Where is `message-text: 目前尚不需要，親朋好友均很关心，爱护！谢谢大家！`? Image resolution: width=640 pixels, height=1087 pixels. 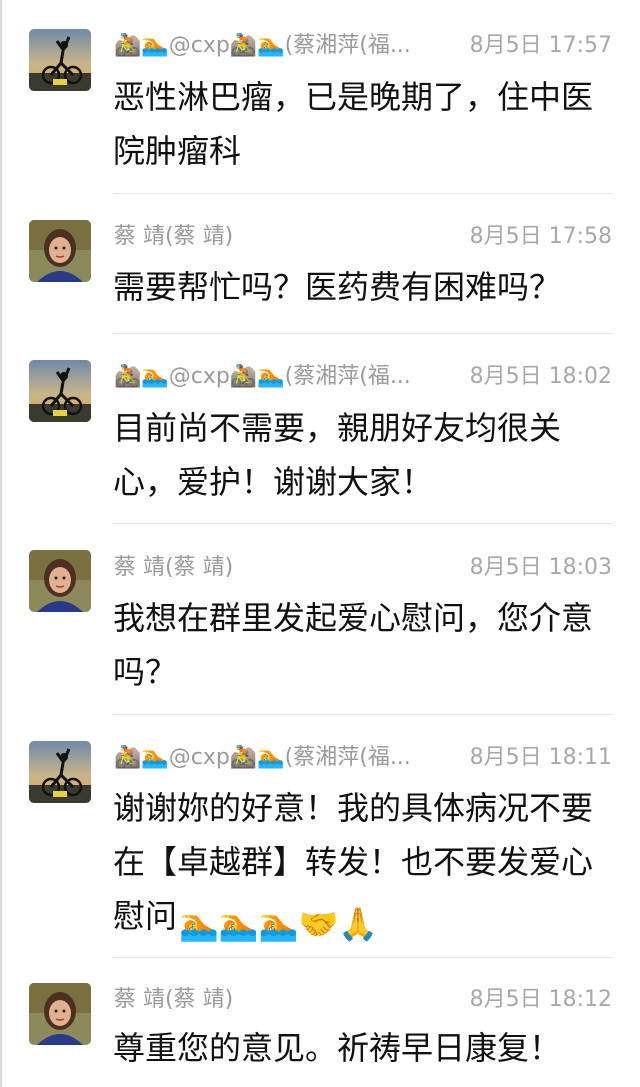 message-text: 目前尚不需要，親朋好友均很关心，爱护！谢谢大家！ is located at coordinates (337, 455).